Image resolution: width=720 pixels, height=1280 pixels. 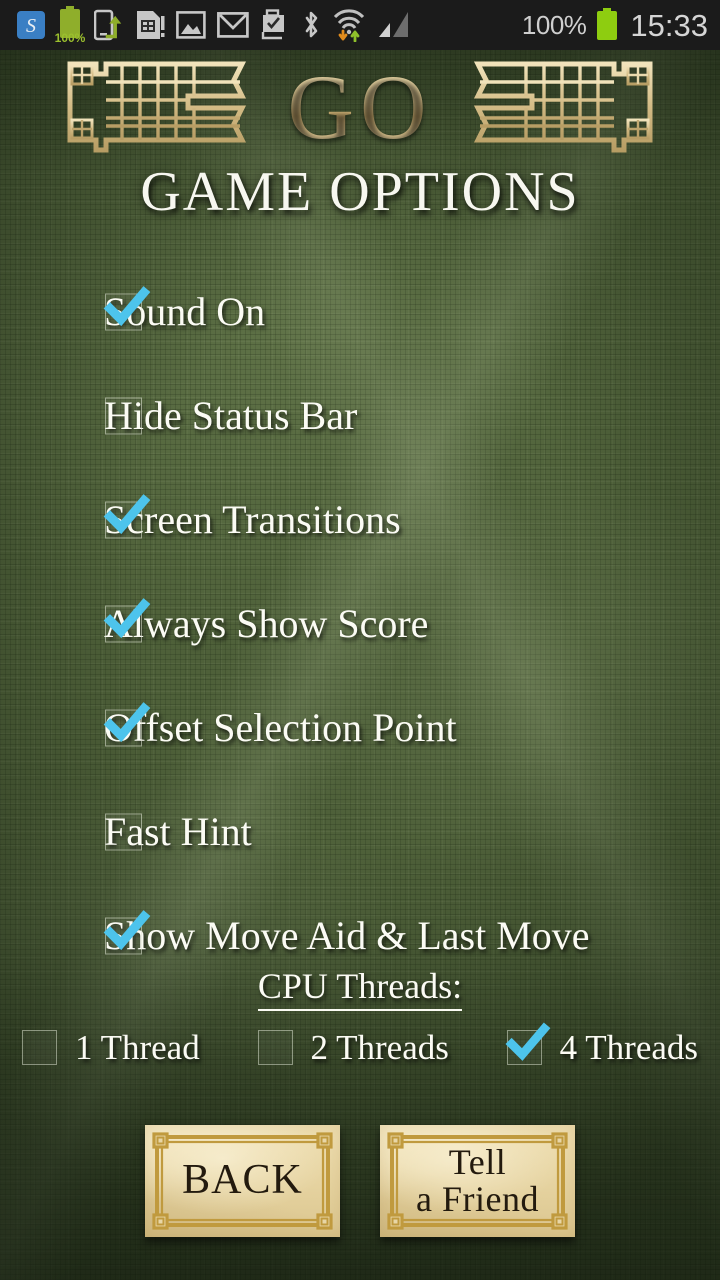 What do you see at coordinates (70, 38) in the screenshot?
I see `battery-percent-label: 100%` at bounding box center [70, 38].